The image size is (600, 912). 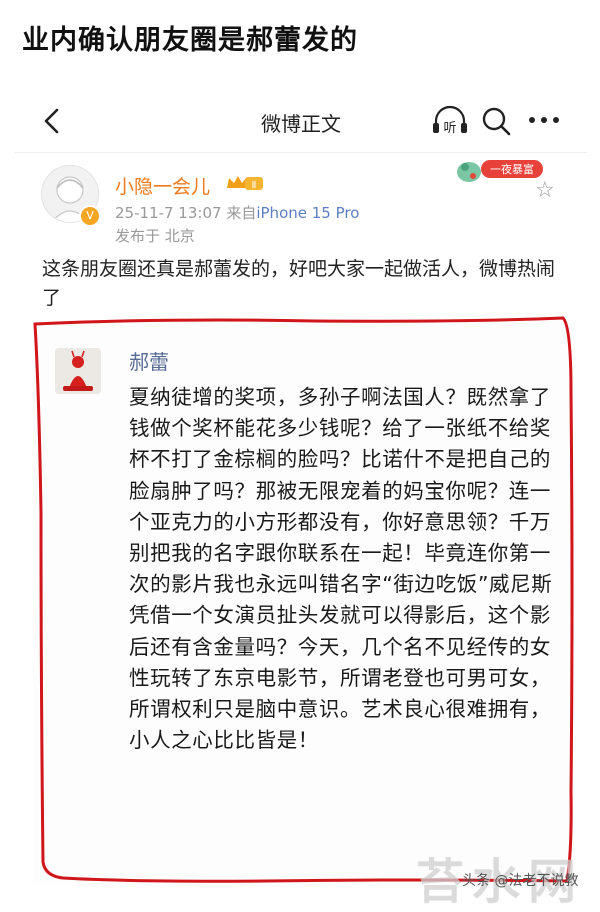 I want to click on nav-divider, so click(x=301, y=152).